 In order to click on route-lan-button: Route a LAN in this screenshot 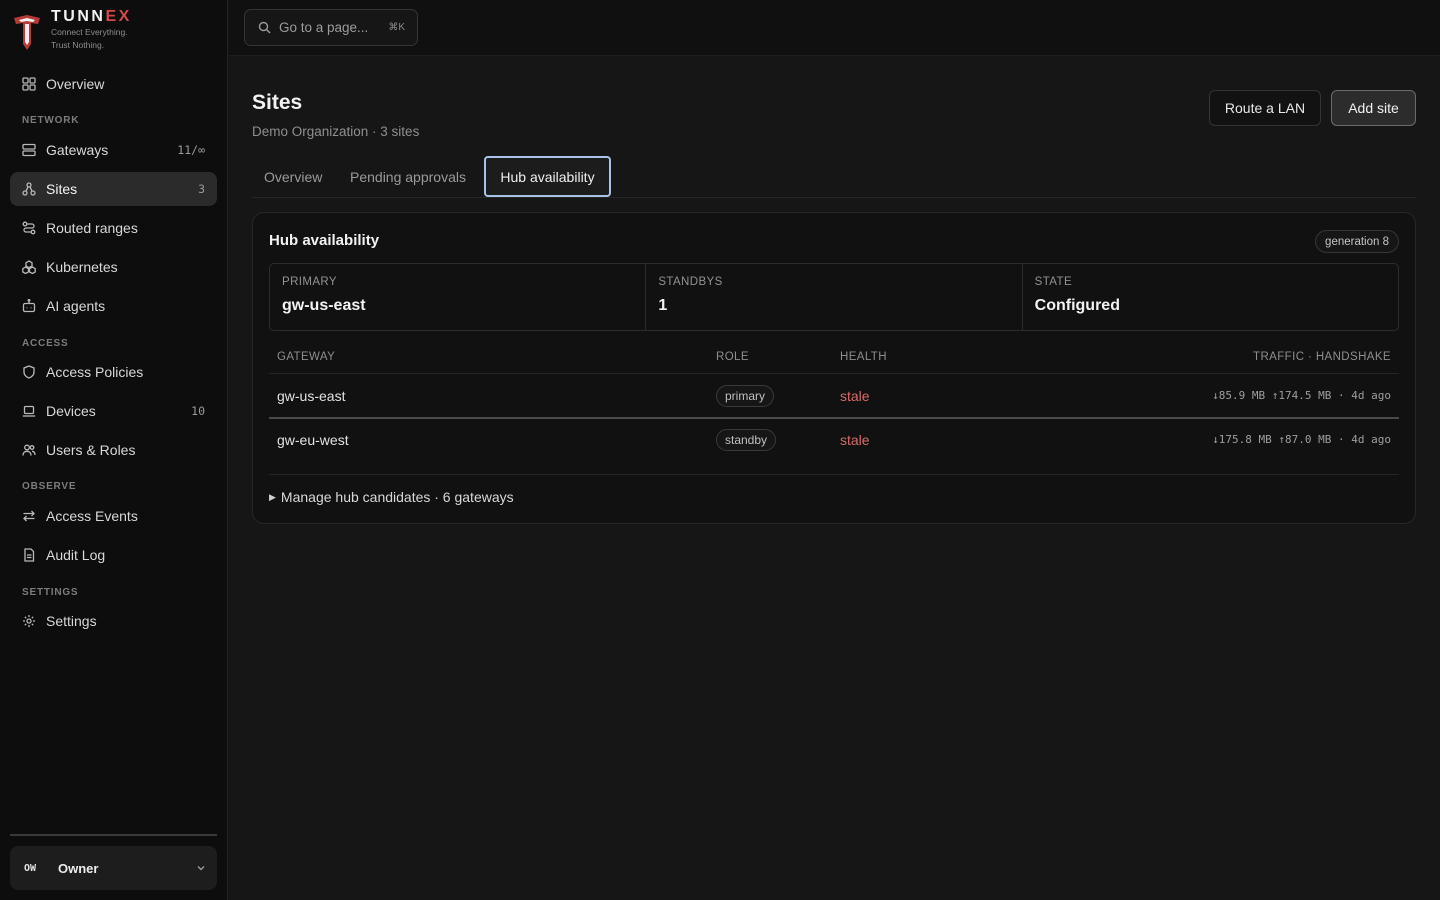, I will do `click(1265, 108)`.